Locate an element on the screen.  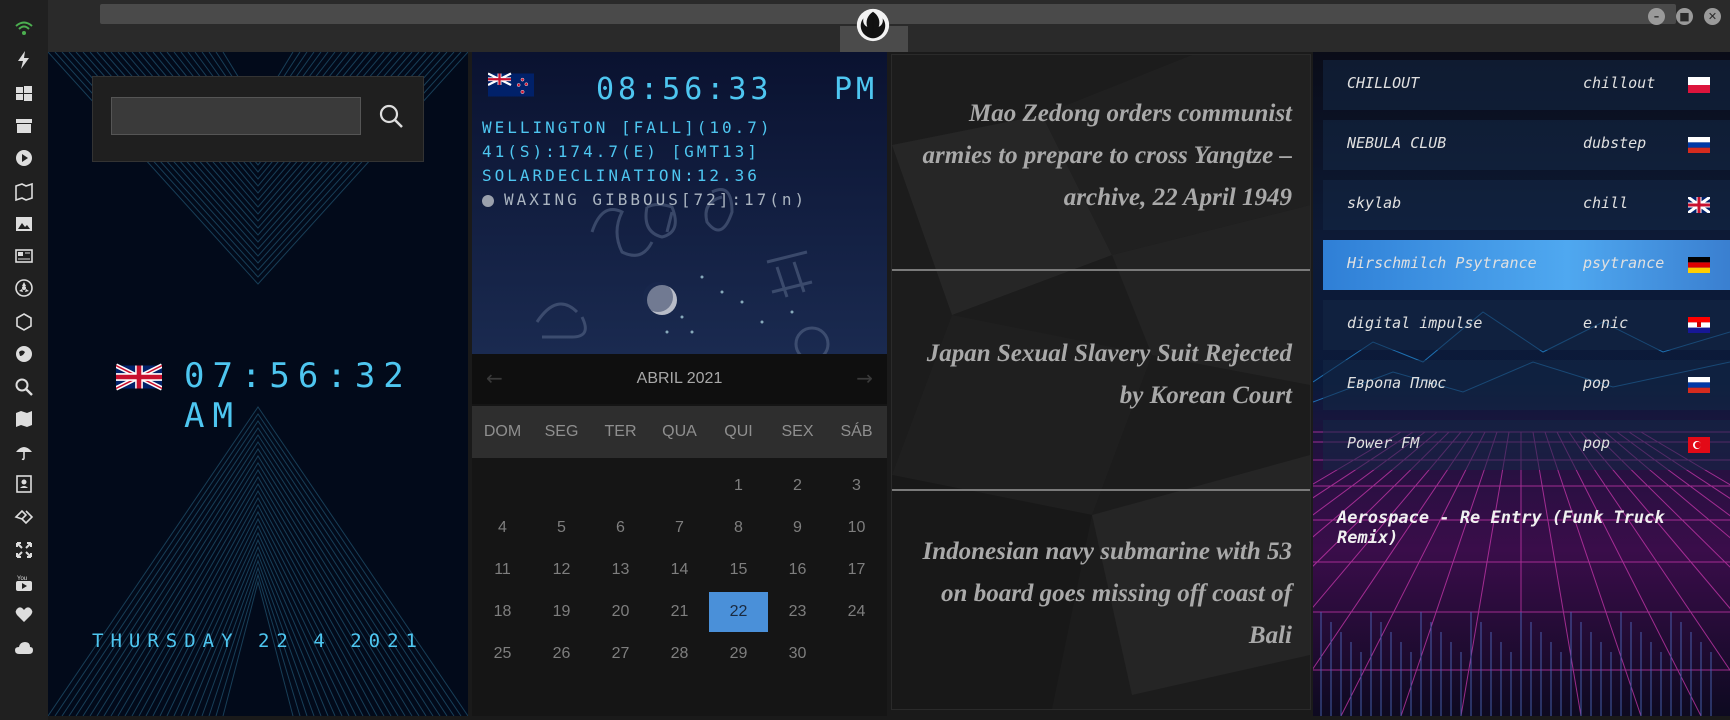
calendar-month-title: ABRIL 2021 is located at coordinates (679, 378).